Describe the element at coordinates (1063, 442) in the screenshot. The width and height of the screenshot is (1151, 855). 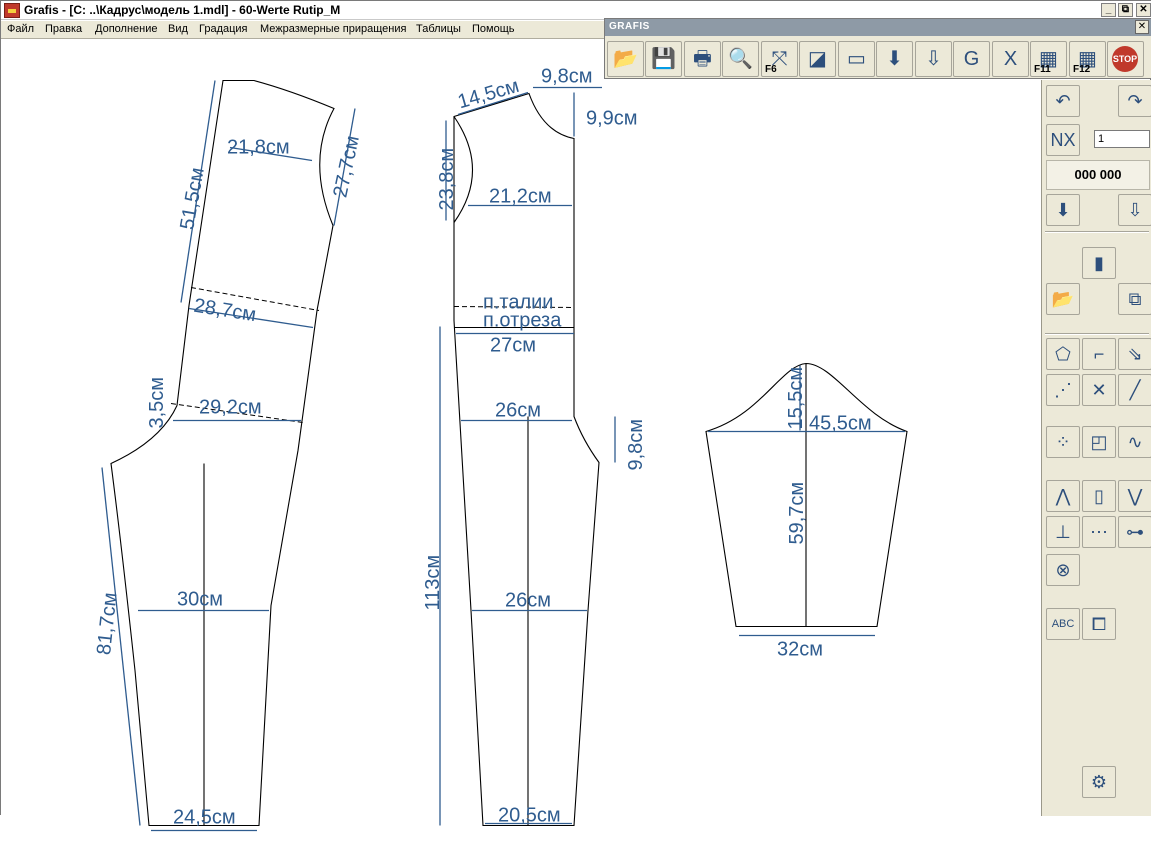
I see `tool-scatter-points-button: ⁘` at that location.